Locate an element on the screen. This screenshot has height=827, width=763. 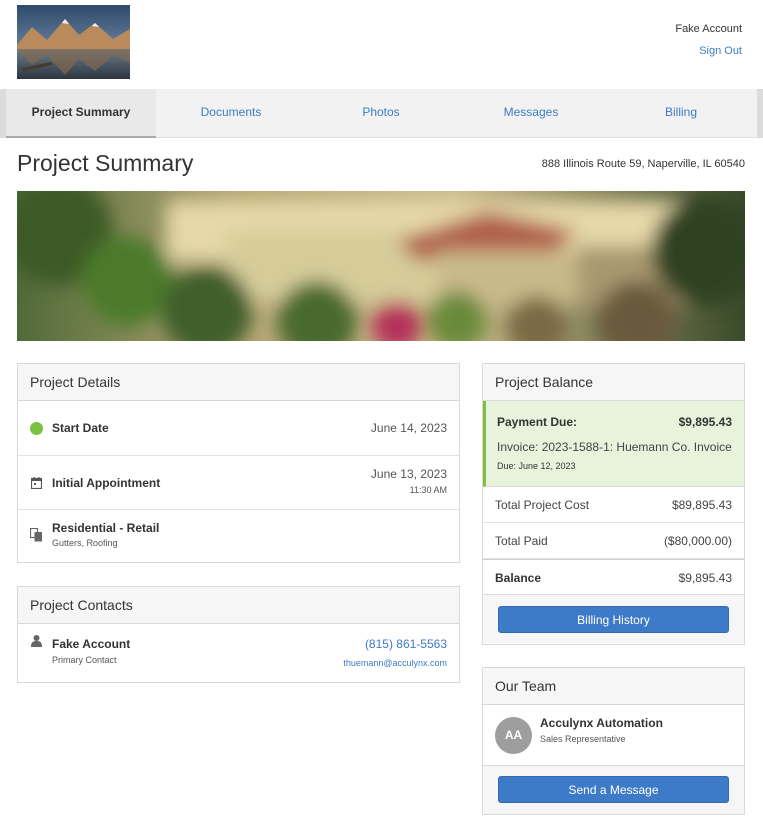
start-date-label: Start Date is located at coordinates (80, 428).